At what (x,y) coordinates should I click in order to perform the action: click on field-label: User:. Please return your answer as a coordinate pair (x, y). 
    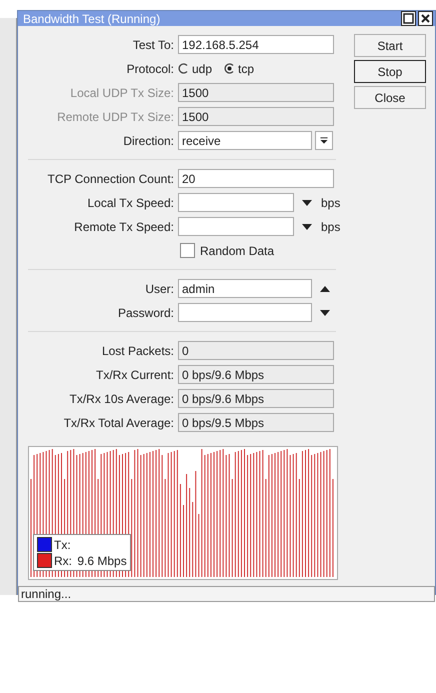
    Looking at the image, I should click on (159, 289).